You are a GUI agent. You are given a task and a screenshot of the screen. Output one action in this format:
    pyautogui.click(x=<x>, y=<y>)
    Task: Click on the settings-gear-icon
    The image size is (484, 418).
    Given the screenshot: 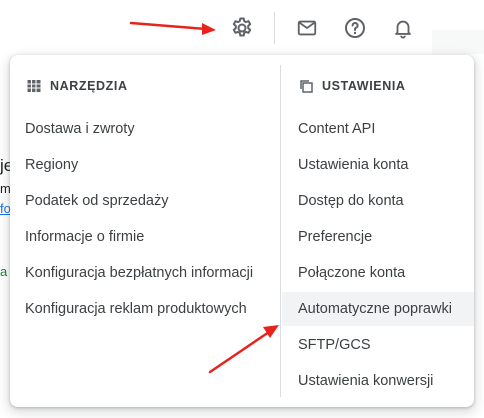 What is the action you would take?
    pyautogui.click(x=242, y=28)
    